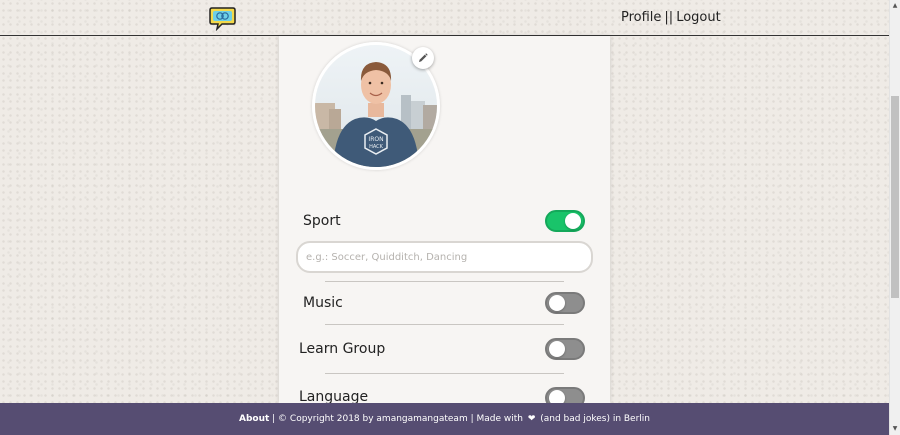  Describe the element at coordinates (641, 17) in the screenshot. I see `profile-link: Profile` at that location.